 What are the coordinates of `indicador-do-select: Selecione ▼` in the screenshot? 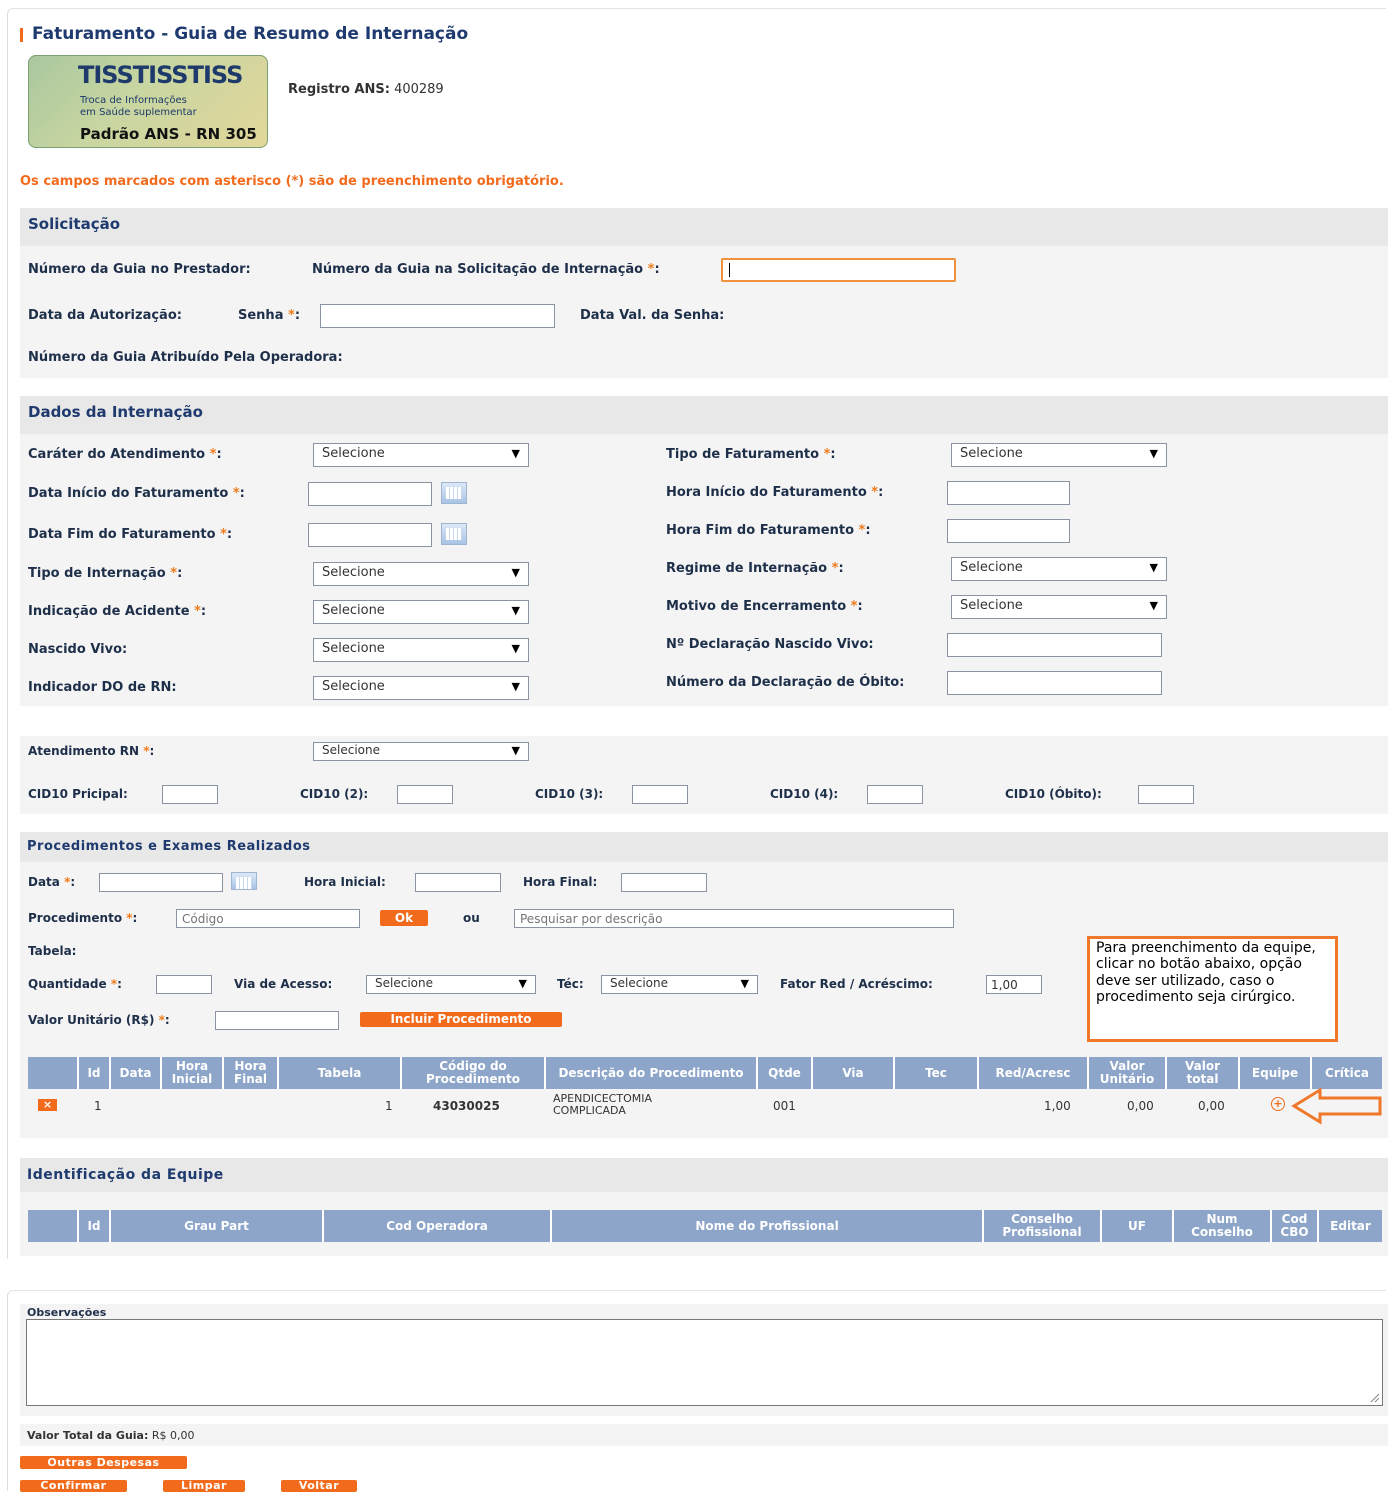 It's located at (421, 688).